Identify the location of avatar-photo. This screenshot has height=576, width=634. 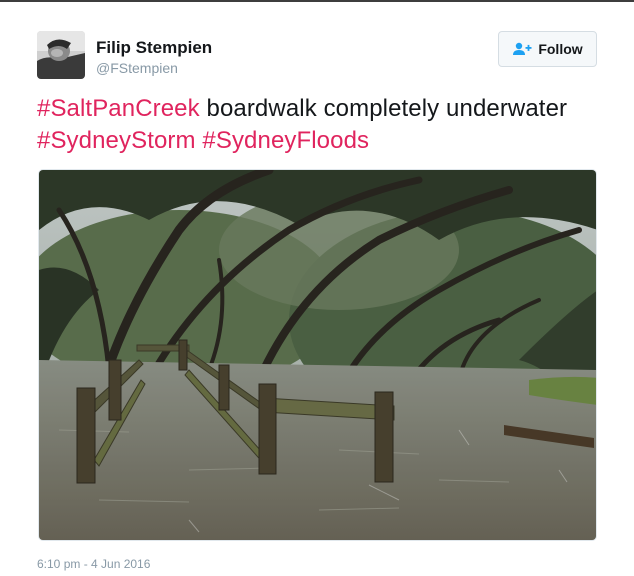
(61, 55).